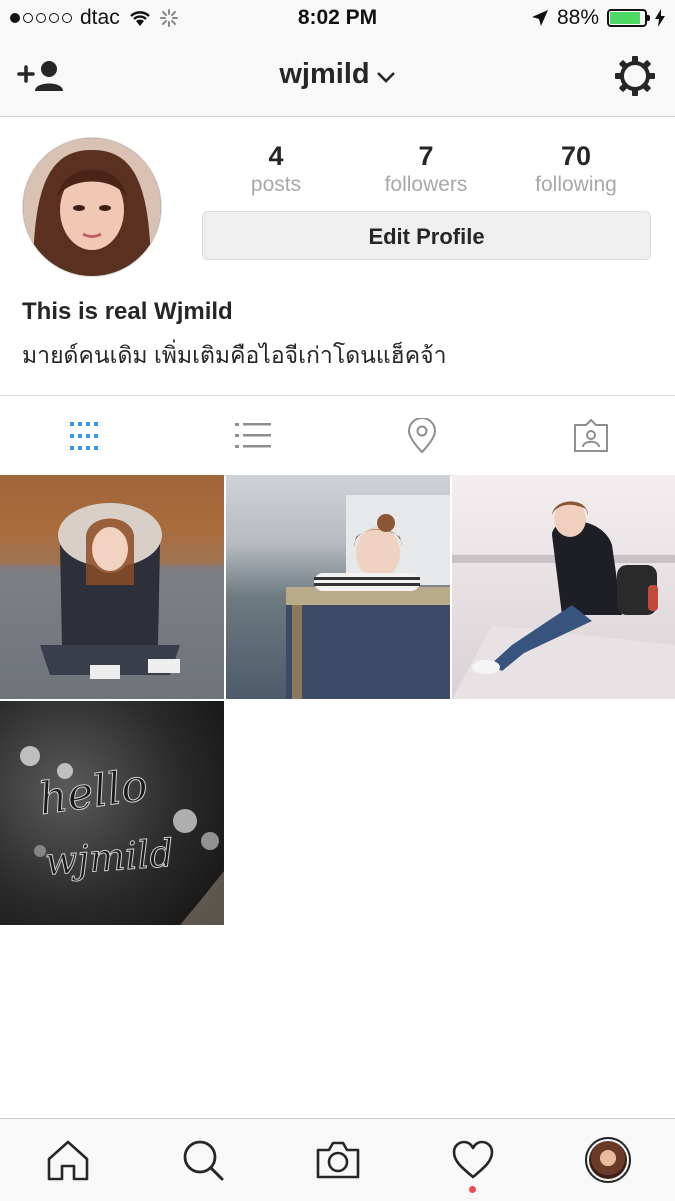 This screenshot has width=675, height=1201. I want to click on username-switcher: wjmild, so click(337, 75).